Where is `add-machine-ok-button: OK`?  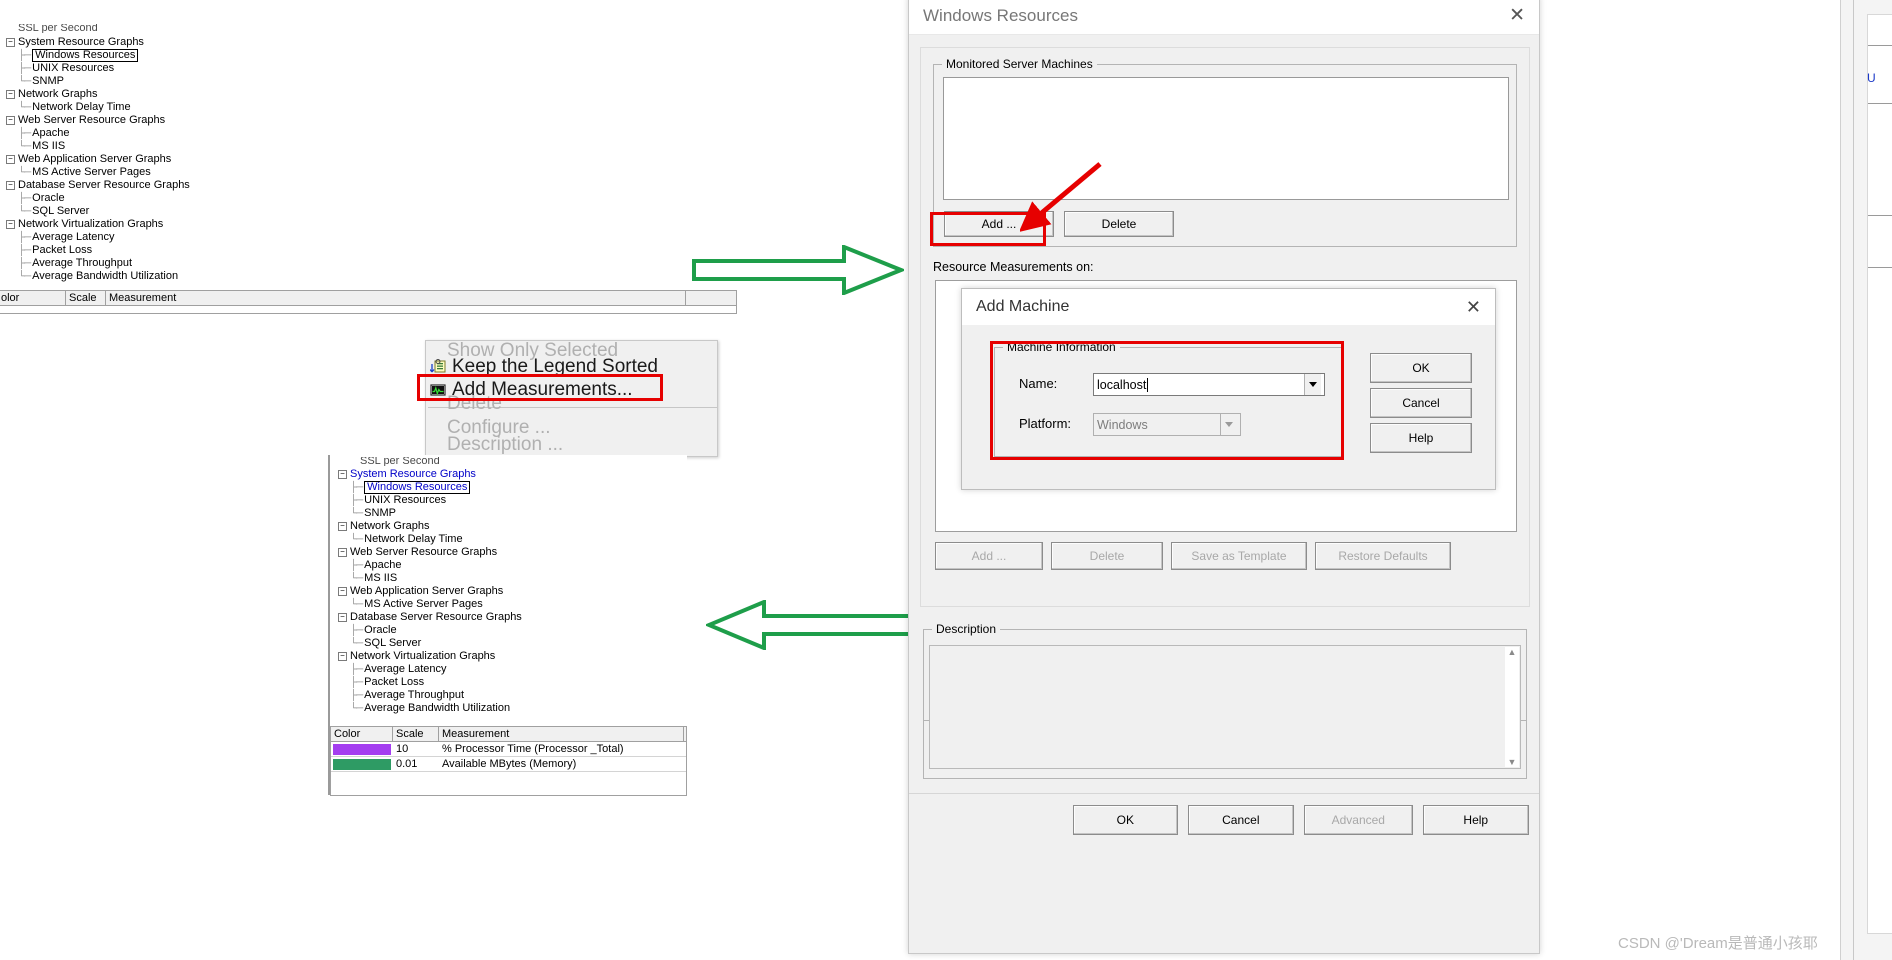 add-machine-ok-button: OK is located at coordinates (1421, 368).